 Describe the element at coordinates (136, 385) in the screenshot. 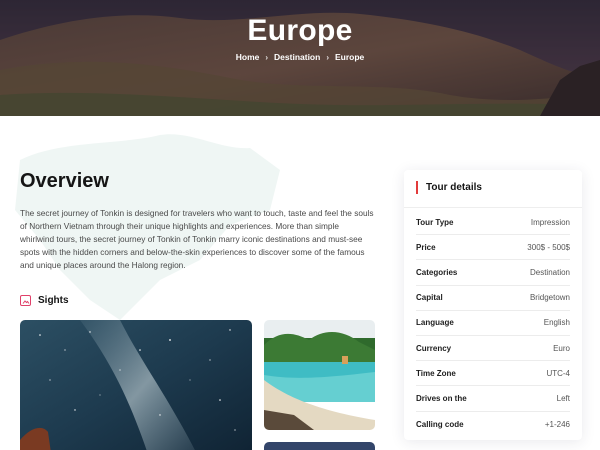

I see `sight-photo-milky-way` at that location.